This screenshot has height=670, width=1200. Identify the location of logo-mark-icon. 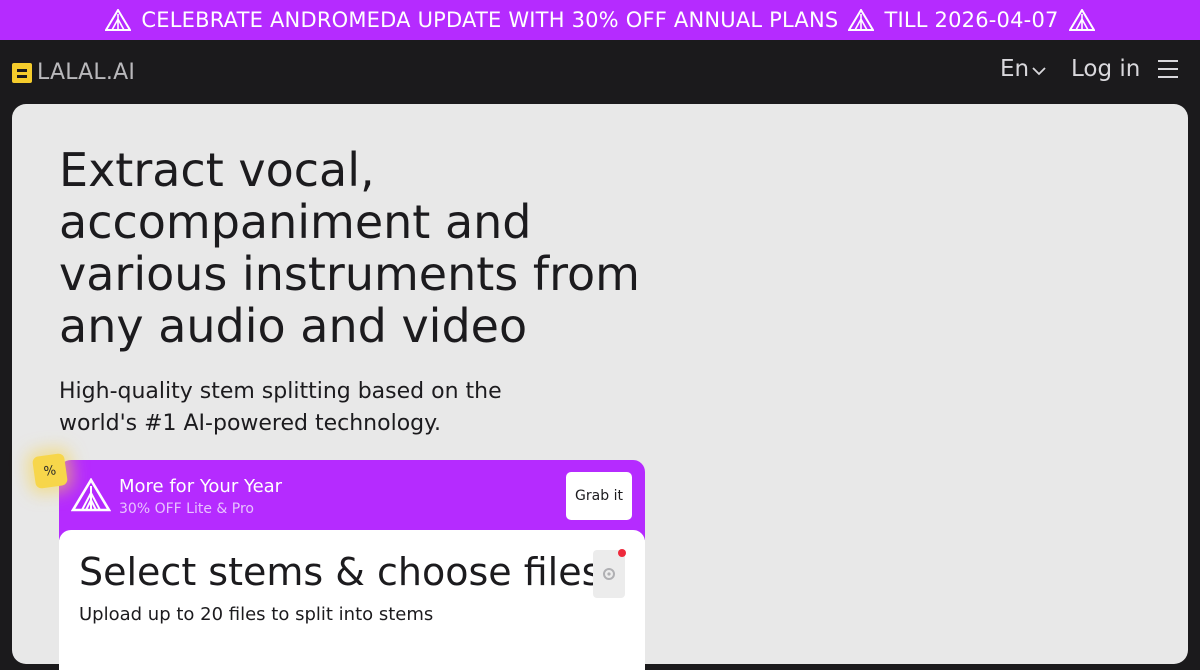
(22, 72).